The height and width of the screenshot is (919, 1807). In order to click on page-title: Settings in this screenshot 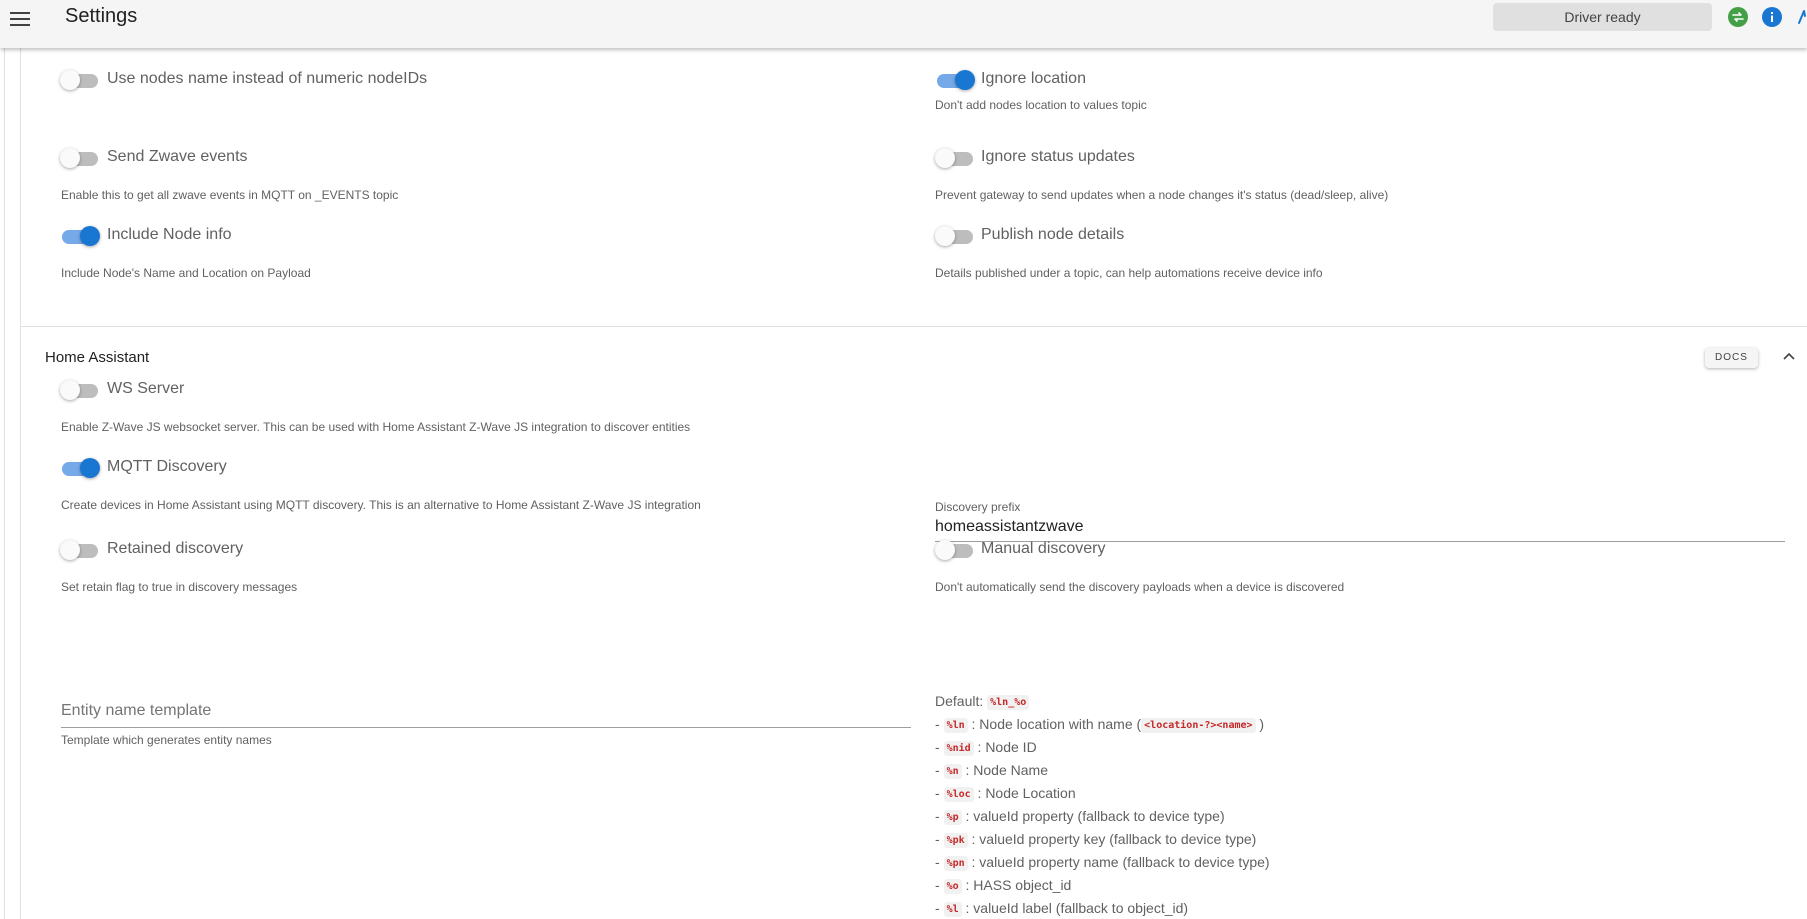, I will do `click(101, 16)`.